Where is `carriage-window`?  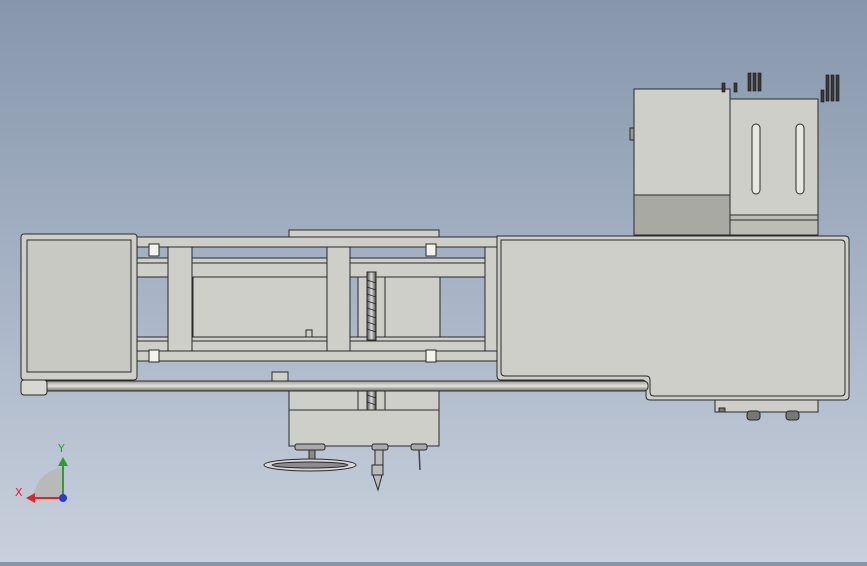
carriage-window is located at coordinates (260, 307).